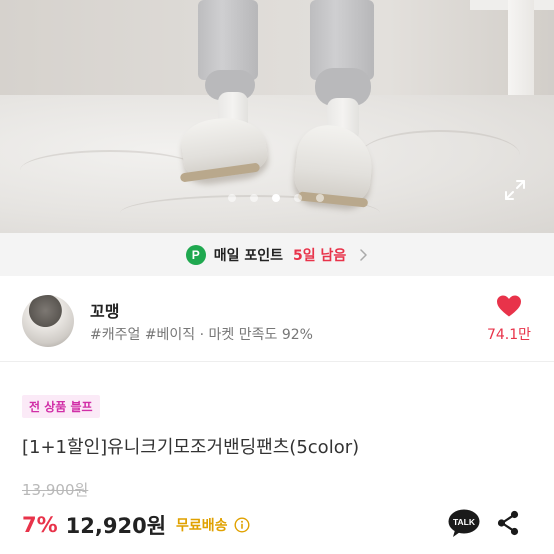 This screenshot has width=554, height=554. What do you see at coordinates (509, 335) in the screenshot?
I see `likes-count: 74.1만` at bounding box center [509, 335].